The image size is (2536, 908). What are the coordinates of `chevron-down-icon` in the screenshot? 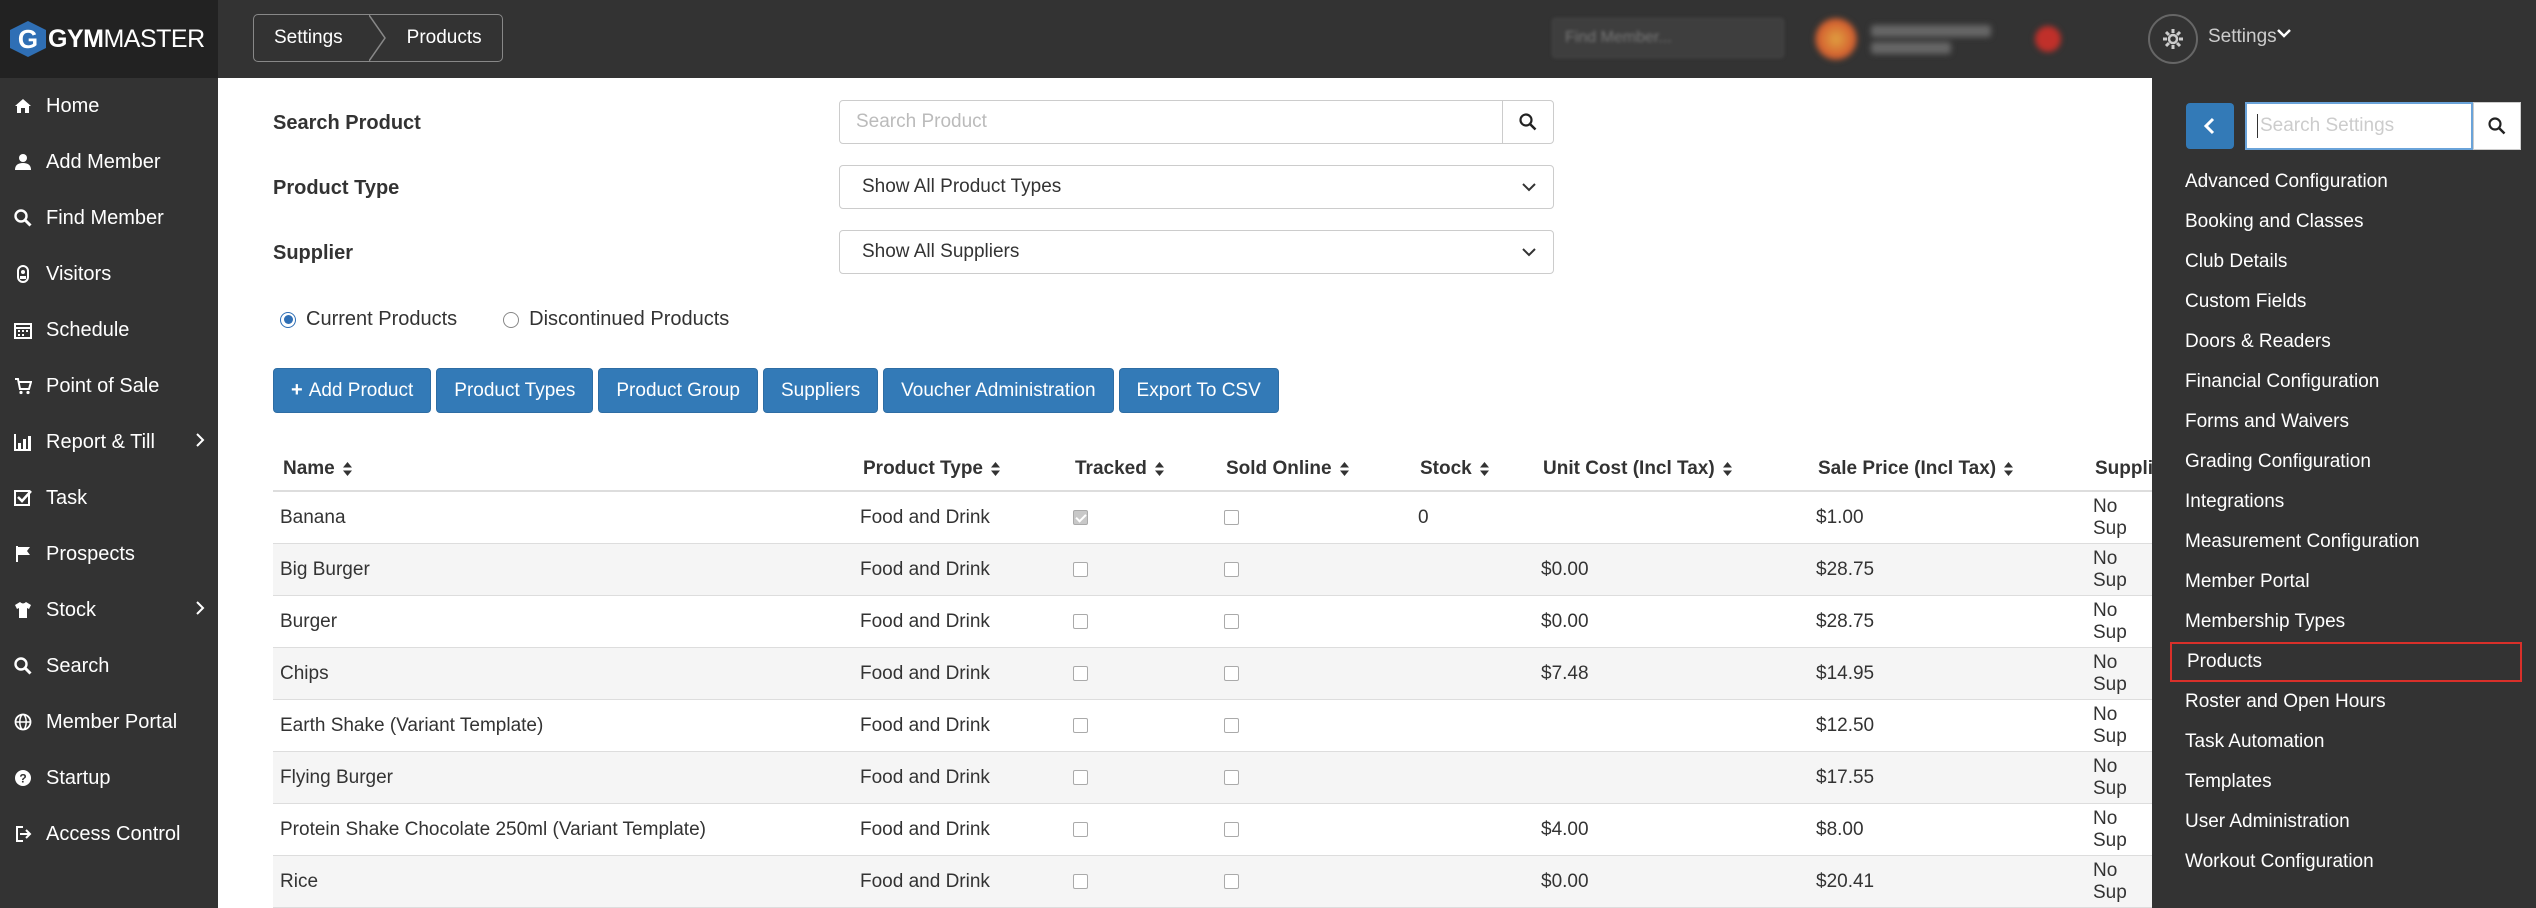 It's located at (2284, 35).